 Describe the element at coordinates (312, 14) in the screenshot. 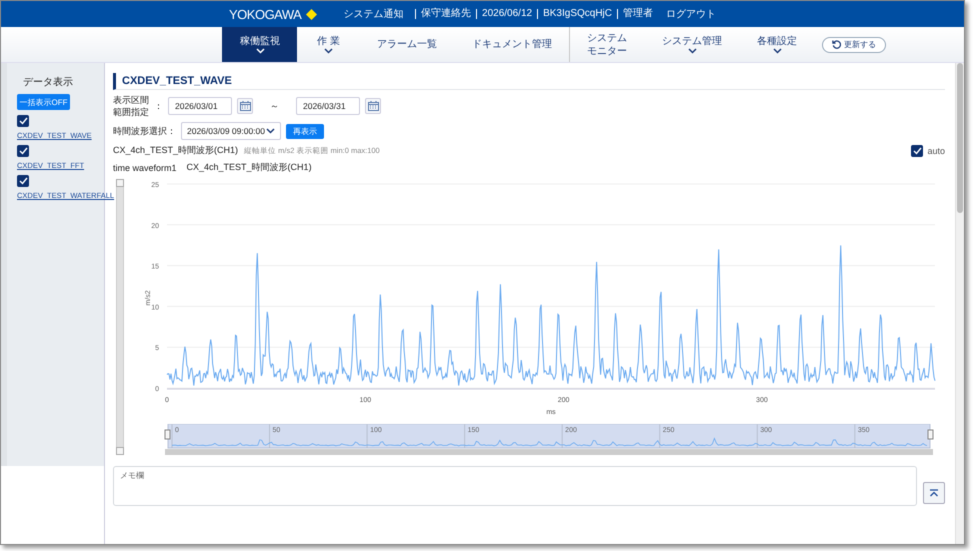

I see `diamond-icon` at that location.